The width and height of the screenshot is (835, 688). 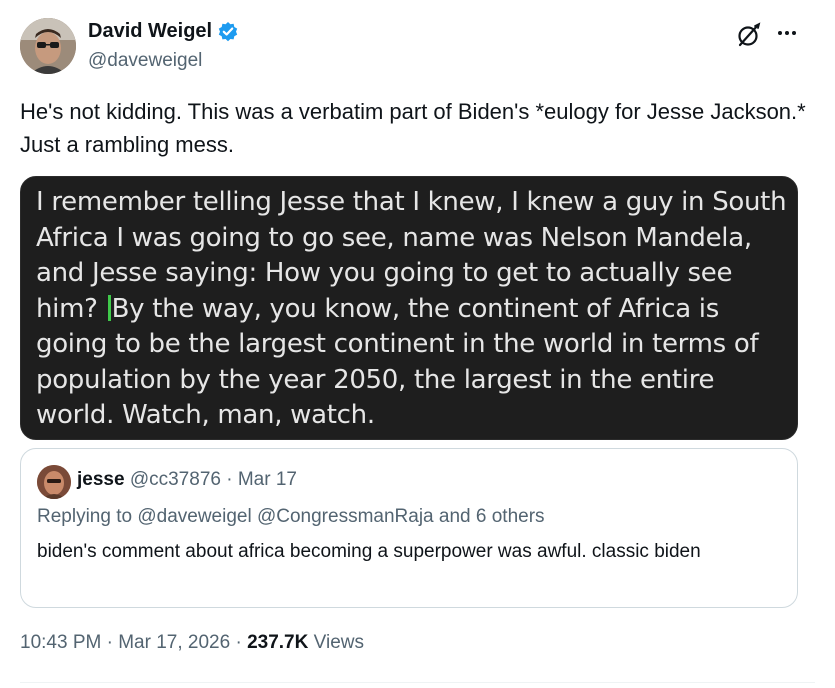 What do you see at coordinates (787, 33) in the screenshot?
I see `more-icon` at bounding box center [787, 33].